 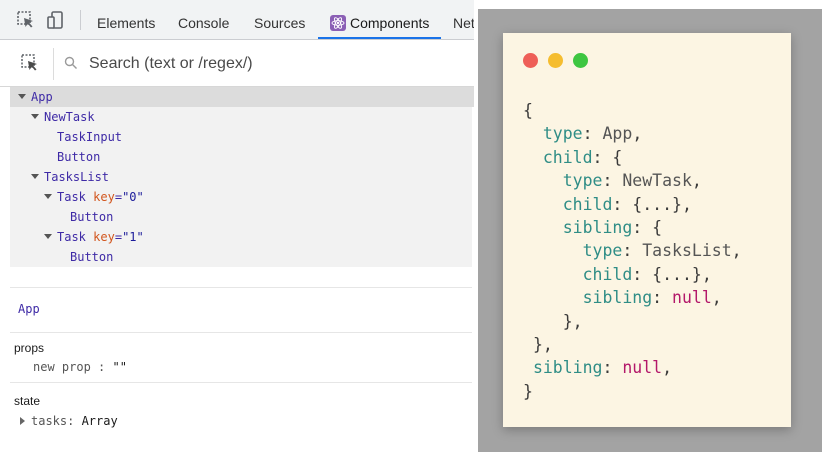 I want to click on code-value: NewTask, so click(x=657, y=181).